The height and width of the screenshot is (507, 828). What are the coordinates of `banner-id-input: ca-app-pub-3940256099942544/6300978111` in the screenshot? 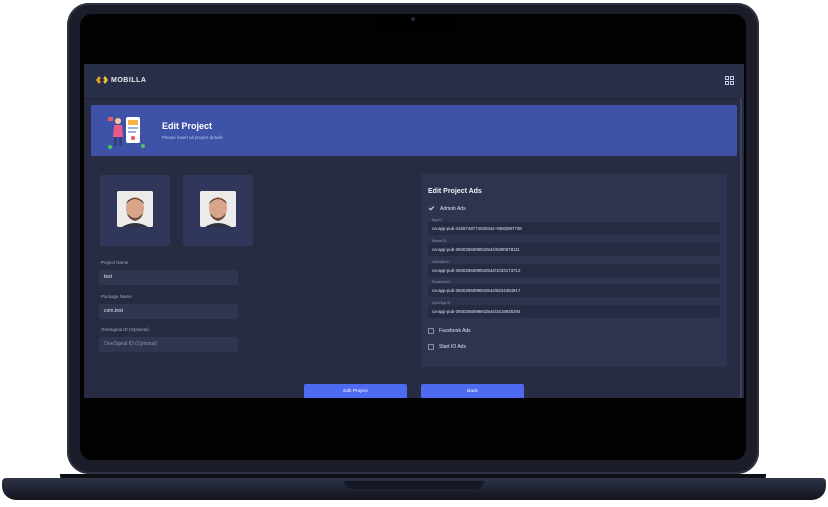 It's located at (574, 249).